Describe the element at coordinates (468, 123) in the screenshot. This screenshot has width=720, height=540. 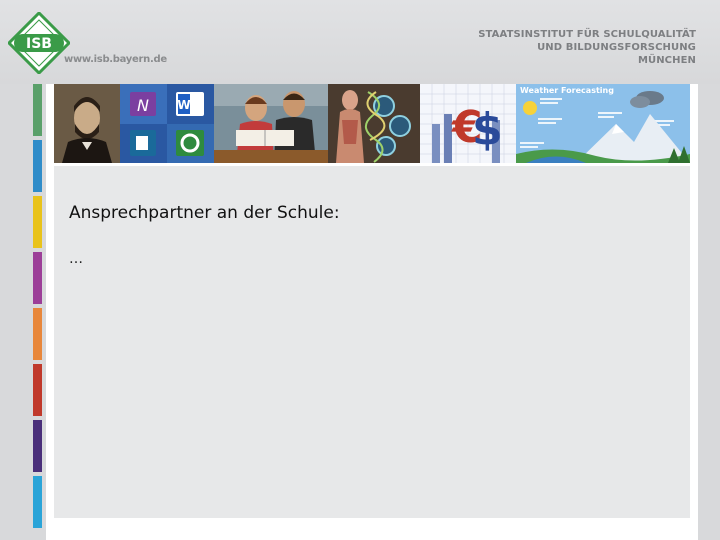
I see `economics-image: € $` at that location.